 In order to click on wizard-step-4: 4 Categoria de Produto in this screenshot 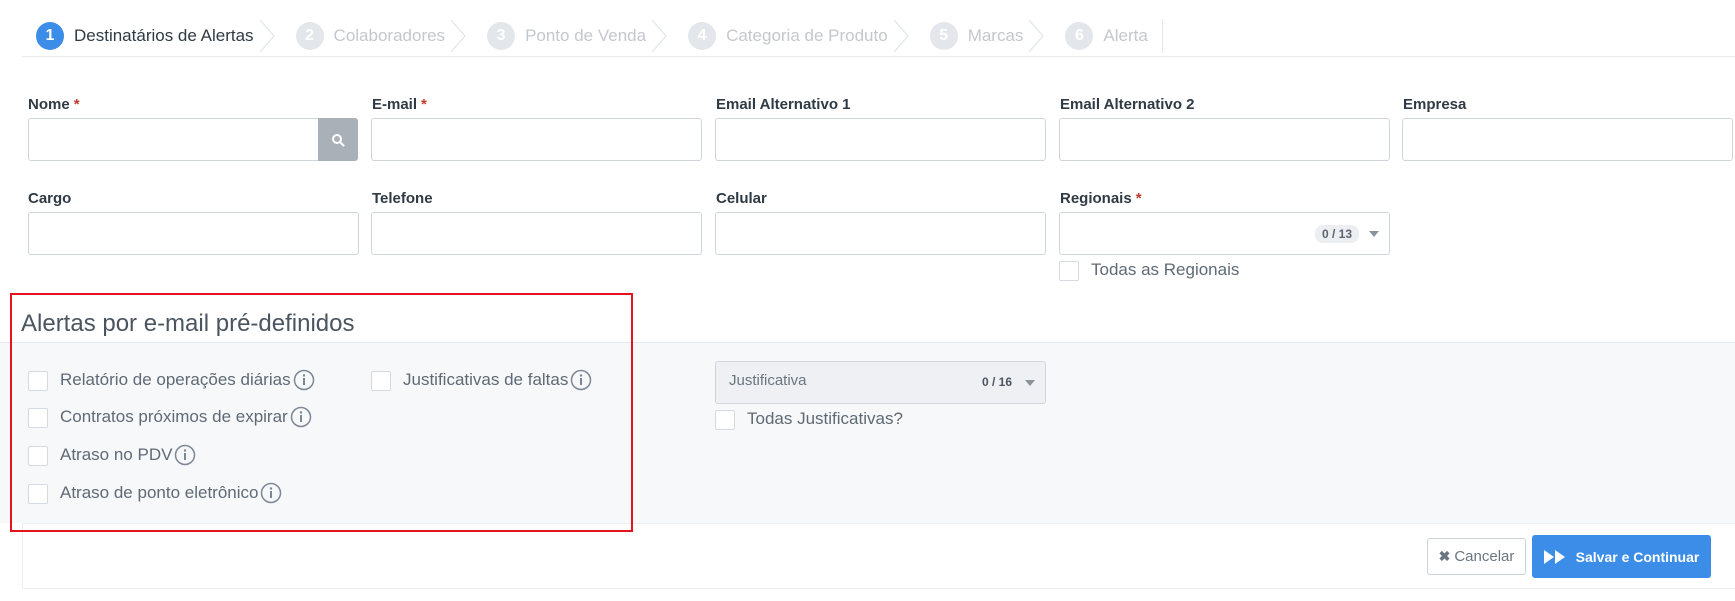, I will do `click(795, 36)`.